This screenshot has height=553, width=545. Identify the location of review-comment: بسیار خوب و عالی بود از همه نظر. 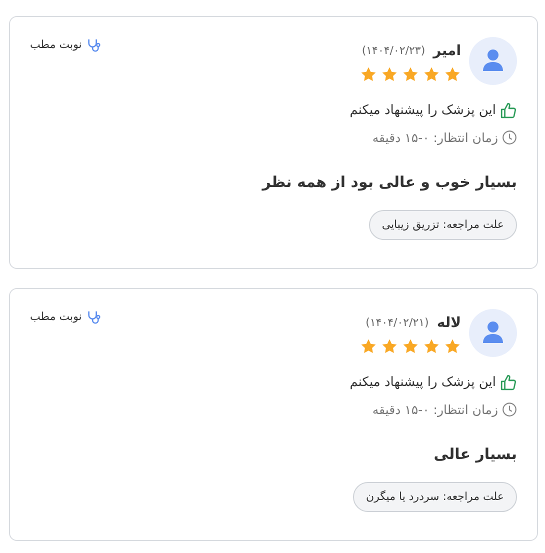
(388, 183).